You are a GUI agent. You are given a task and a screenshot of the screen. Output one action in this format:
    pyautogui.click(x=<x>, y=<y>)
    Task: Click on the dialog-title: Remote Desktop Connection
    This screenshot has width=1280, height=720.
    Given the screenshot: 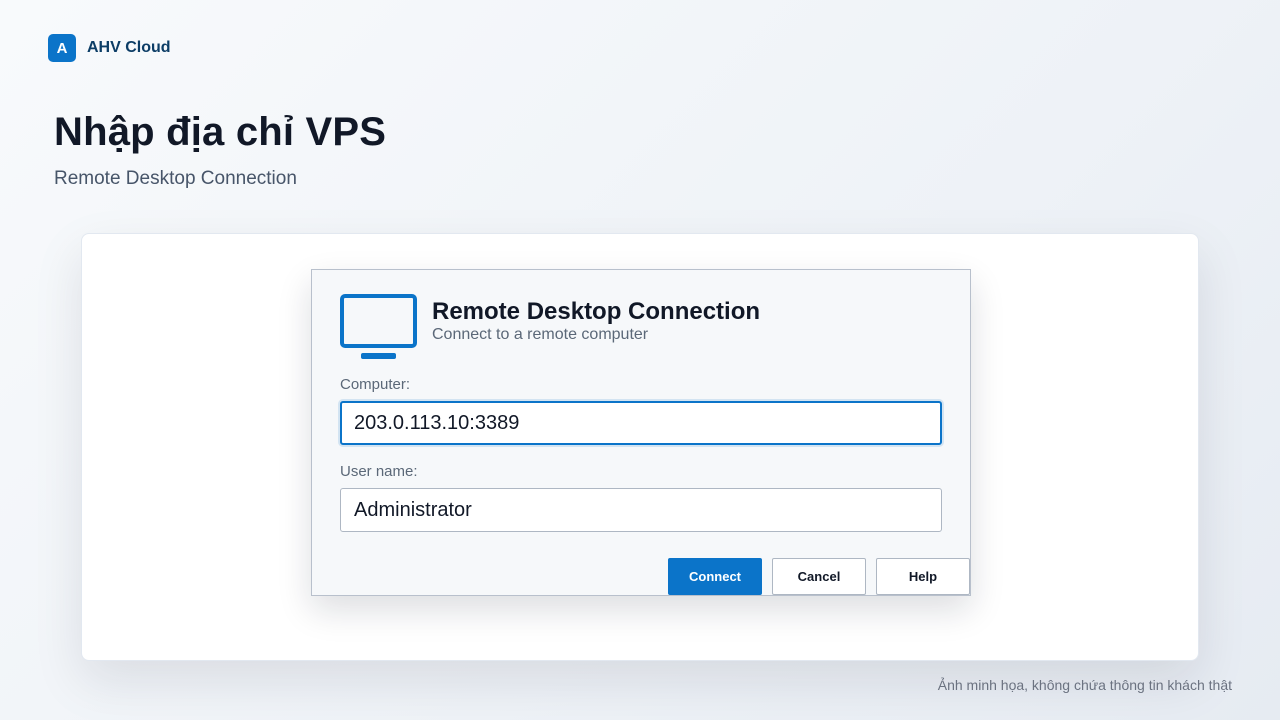 What is the action you would take?
    pyautogui.click(x=596, y=311)
    